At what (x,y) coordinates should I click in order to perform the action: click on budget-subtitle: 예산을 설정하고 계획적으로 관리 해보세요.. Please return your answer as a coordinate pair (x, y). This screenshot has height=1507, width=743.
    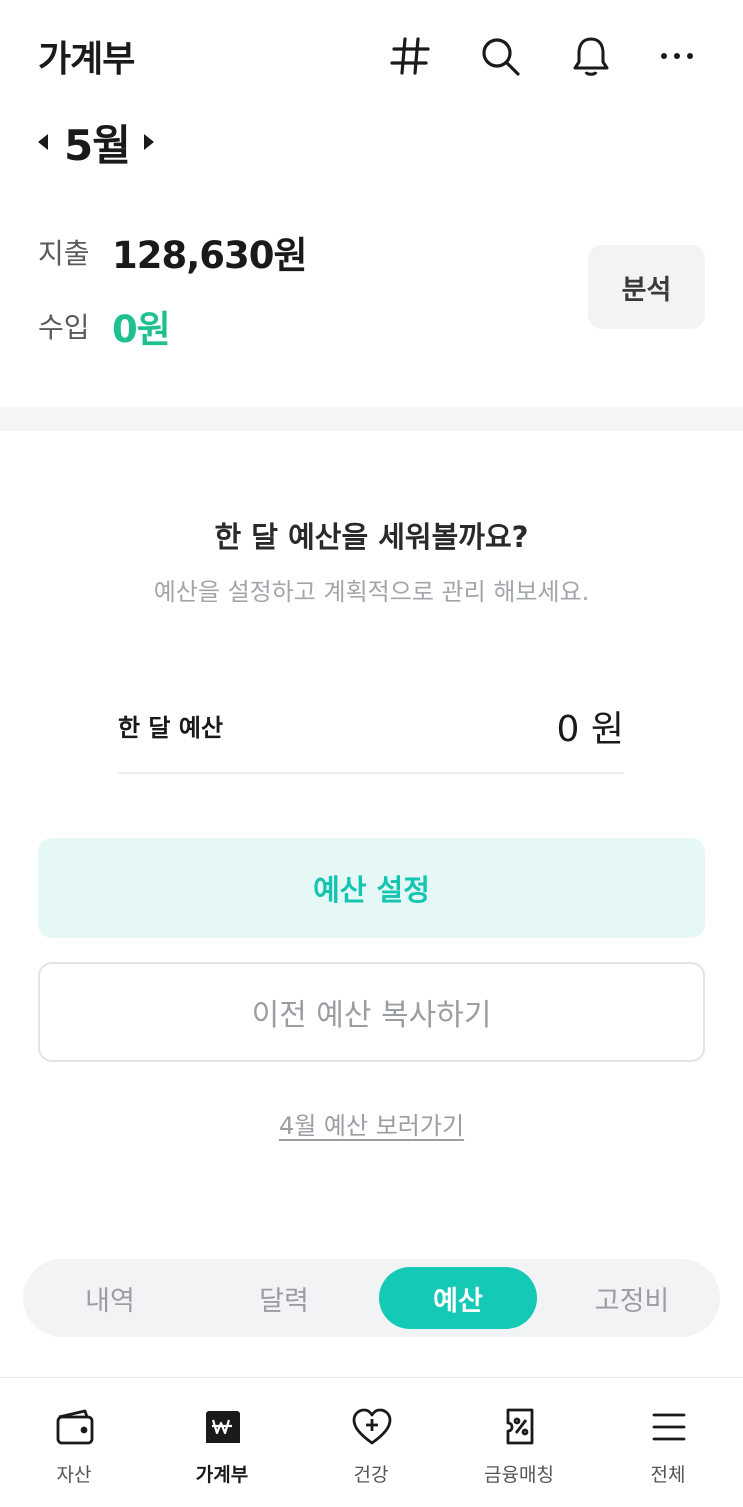
    Looking at the image, I should click on (371, 592).